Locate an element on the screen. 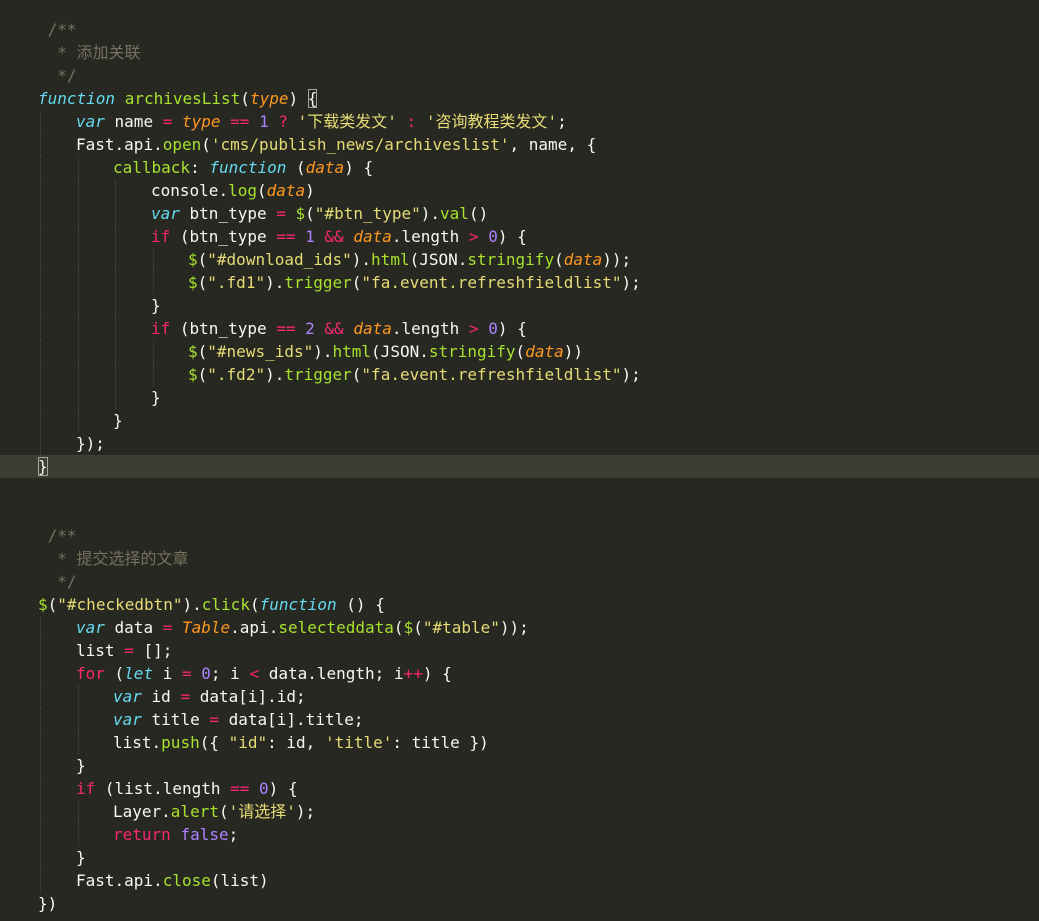 The width and height of the screenshot is (1039, 921). code-line: * 提交选择的文章 is located at coordinates (519, 558).